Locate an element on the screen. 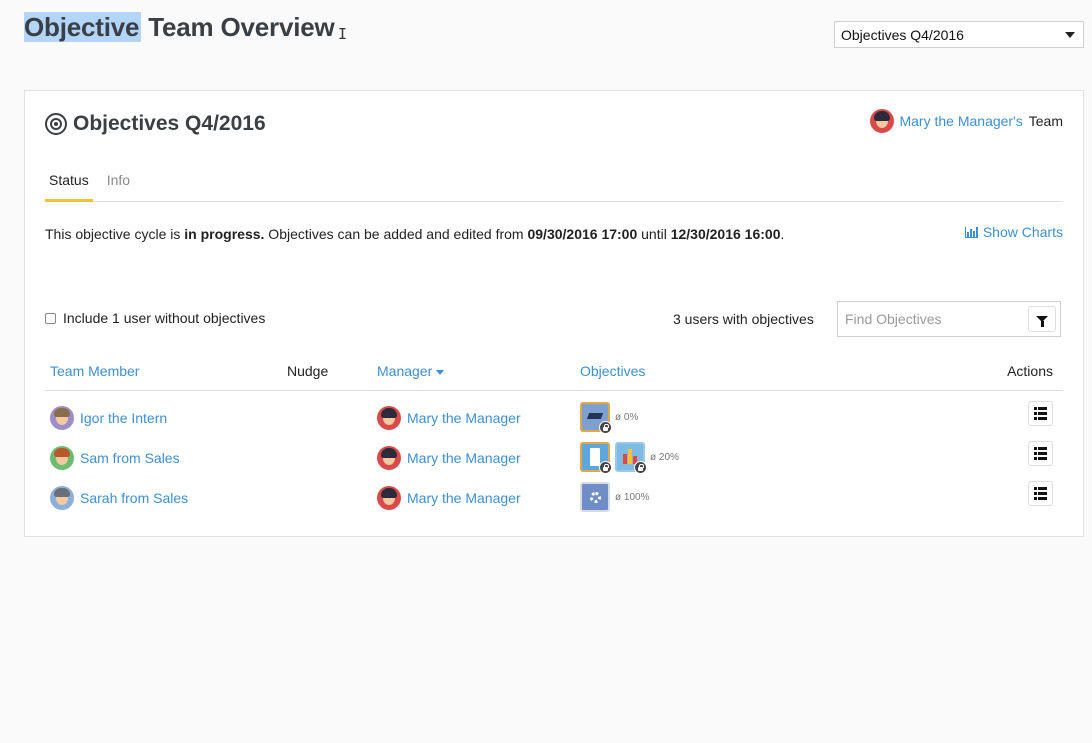 The height and width of the screenshot is (743, 1092). column-manager: Manager is located at coordinates (411, 371).